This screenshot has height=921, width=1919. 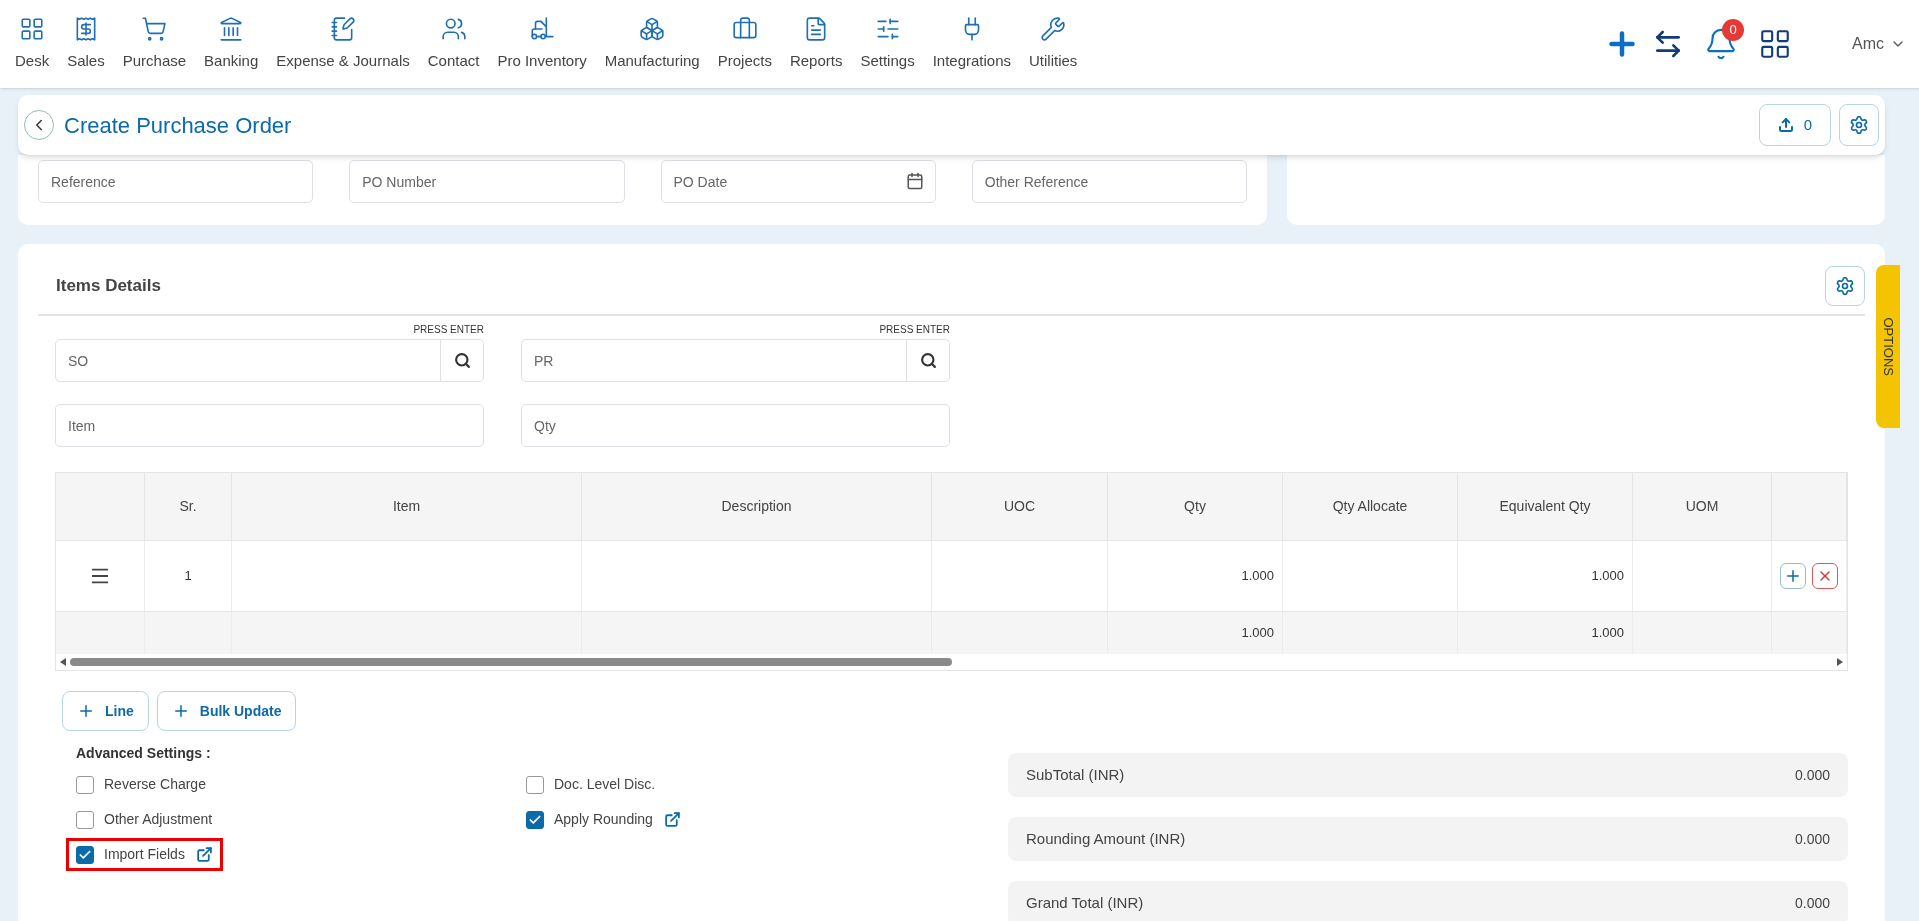 I want to click on checkbox-label: Import Fields, so click(x=144, y=854).